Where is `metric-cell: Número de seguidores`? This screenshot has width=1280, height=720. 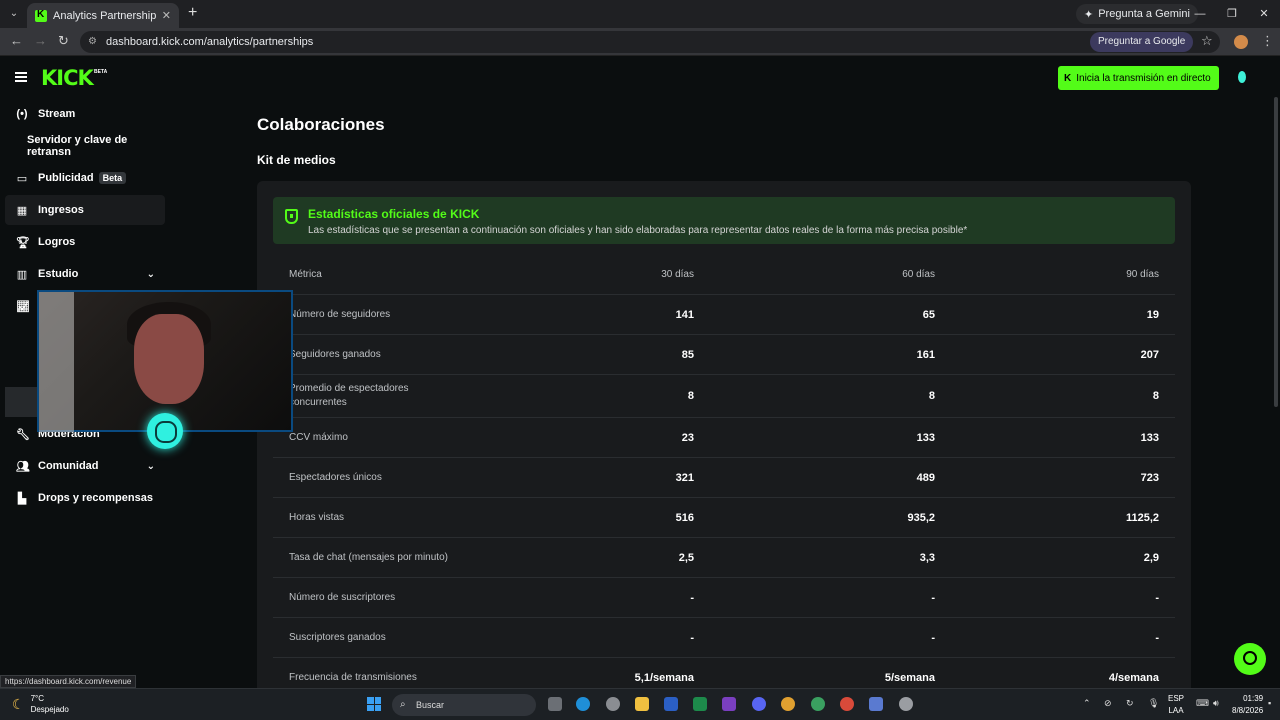 metric-cell: Número de seguidores is located at coordinates (340, 314).